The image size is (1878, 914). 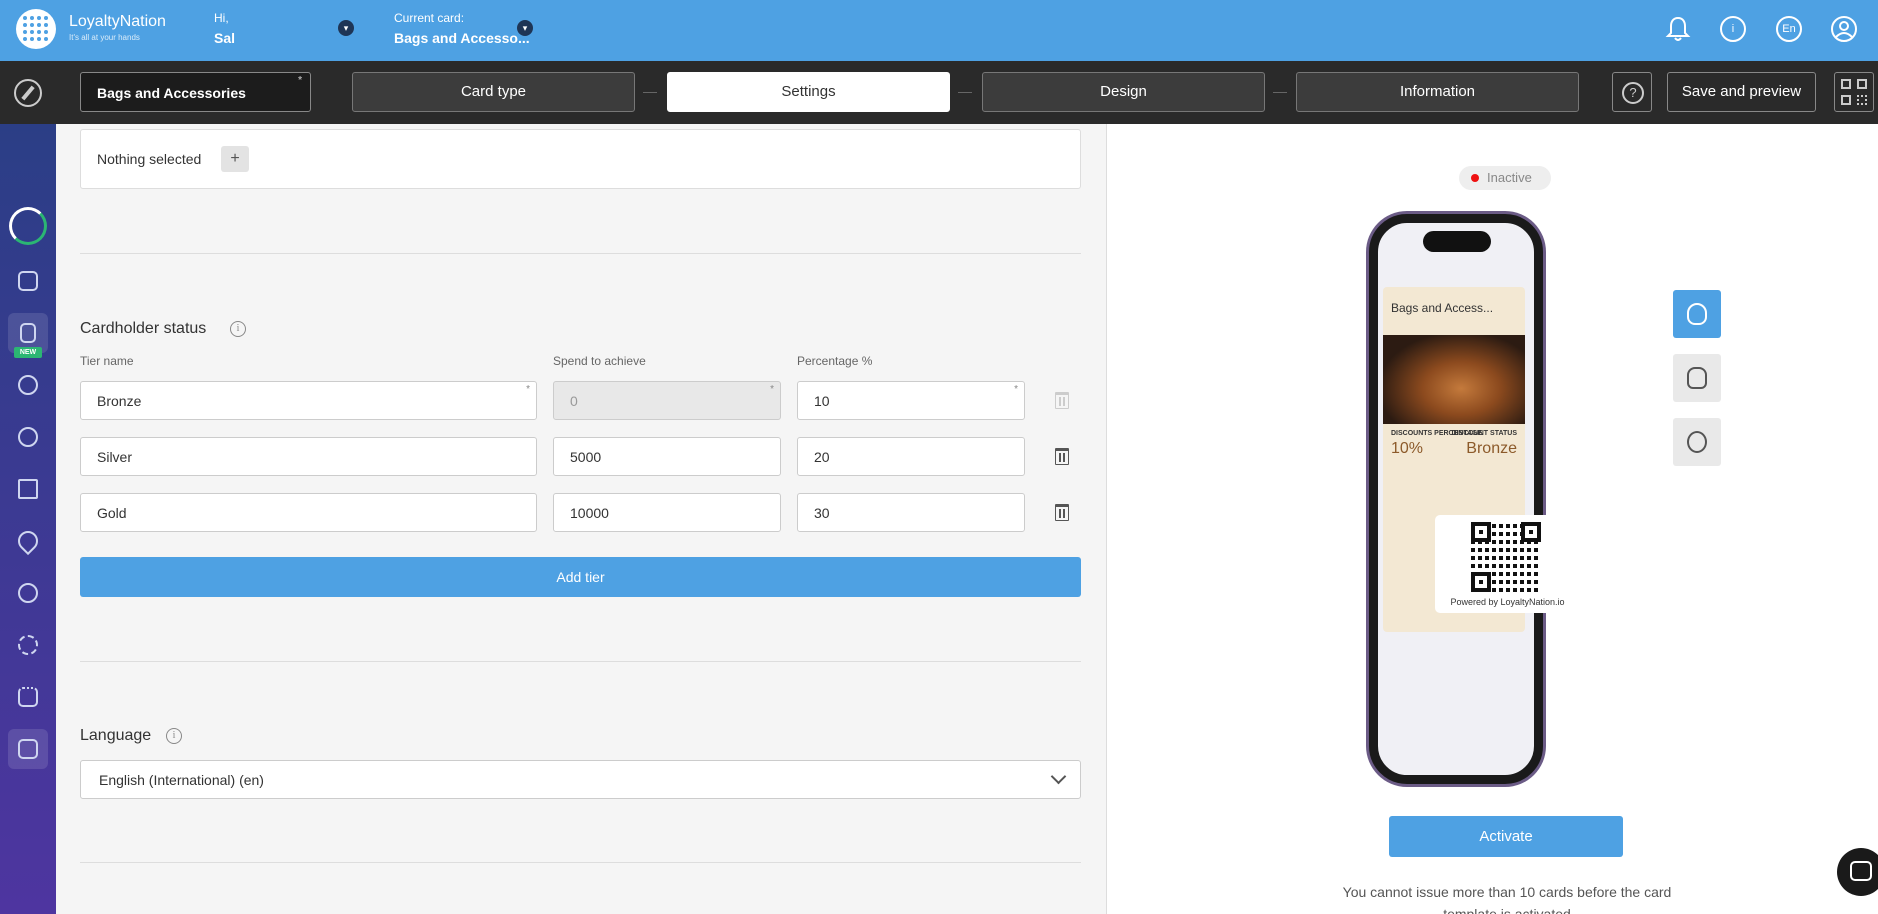 What do you see at coordinates (1741, 92) in the screenshot?
I see `save-and-preview-button: Save and preview` at bounding box center [1741, 92].